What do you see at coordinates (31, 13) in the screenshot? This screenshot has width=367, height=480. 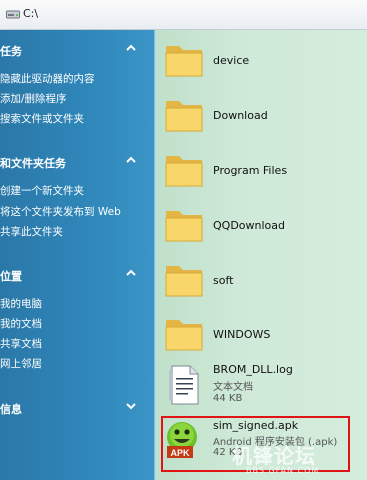 I see `address-path: C:\` at bounding box center [31, 13].